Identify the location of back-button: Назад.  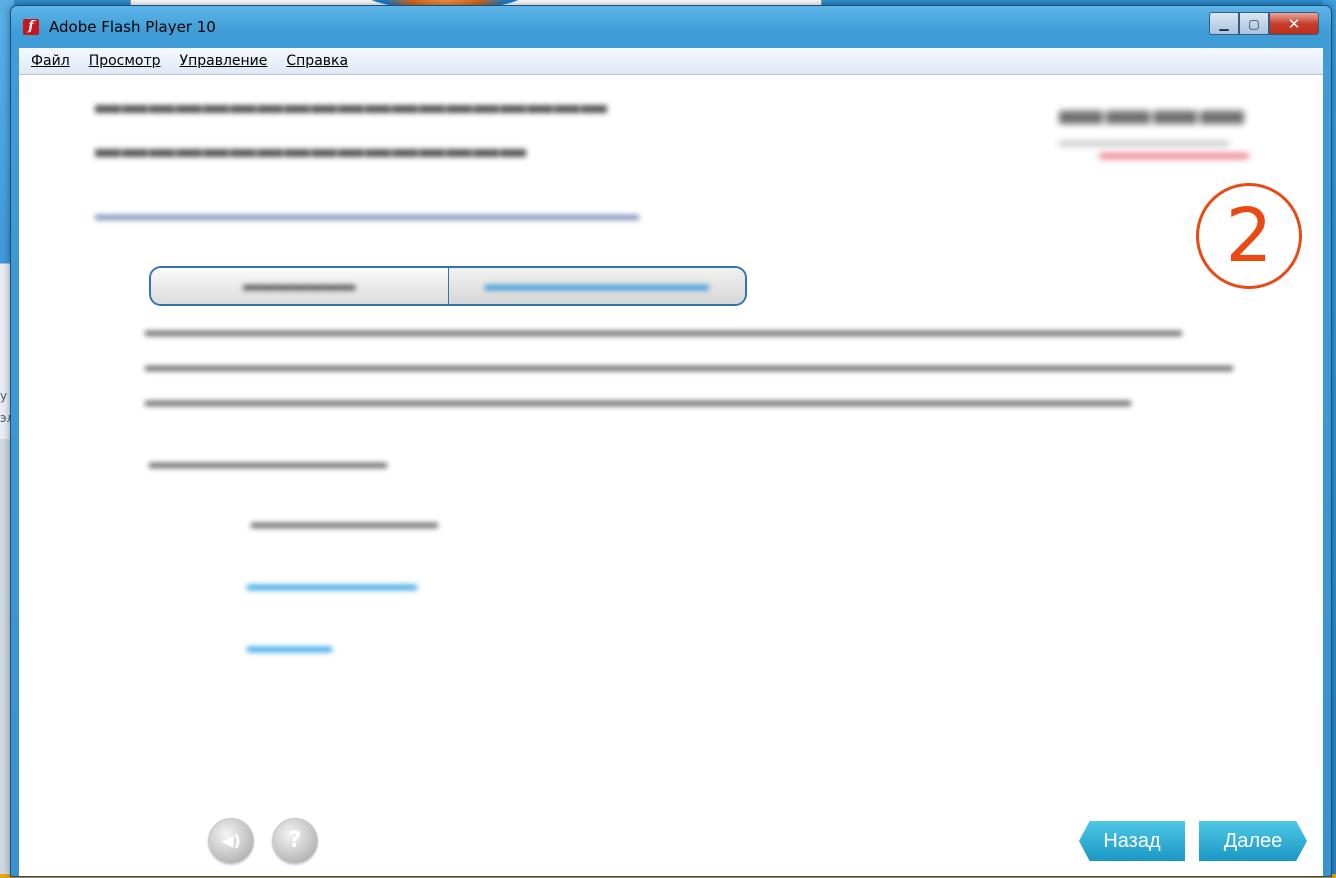
(1132, 841).